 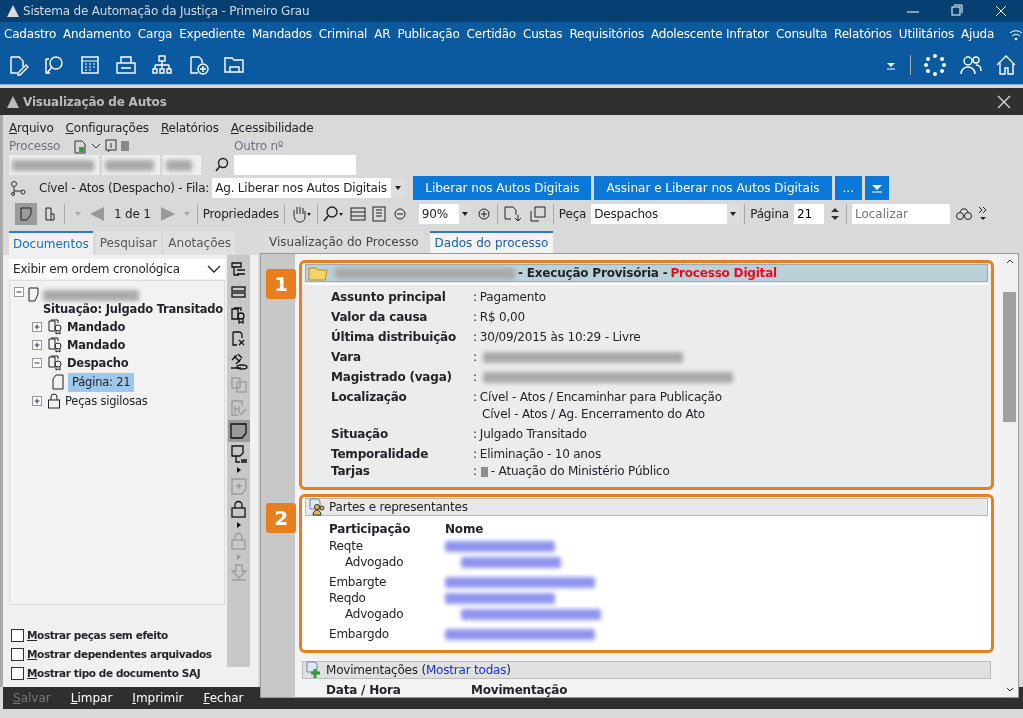 What do you see at coordinates (117, 269) in the screenshot?
I see `order-dropdown: Exibir em ordem cronológica` at bounding box center [117, 269].